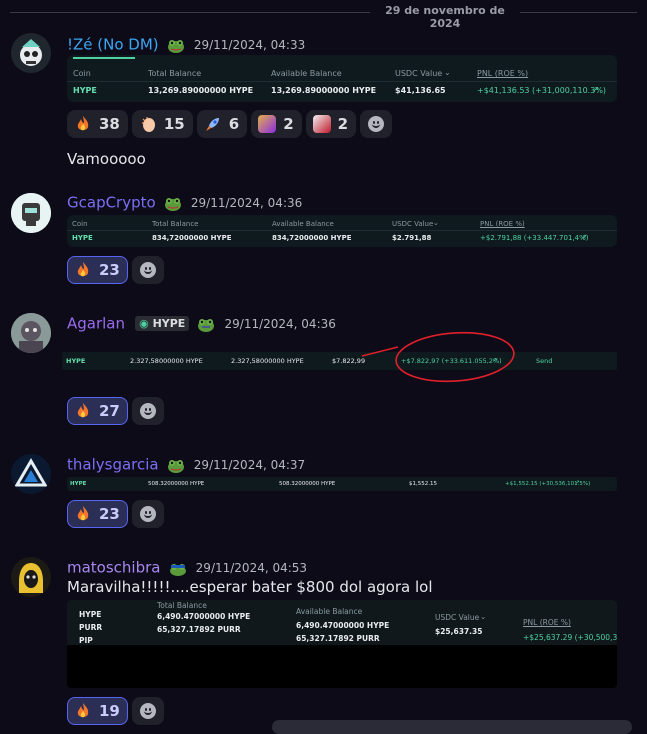 The height and width of the screenshot is (734, 647). What do you see at coordinates (109, 124) in the screenshot?
I see `reaction-count: 38` at bounding box center [109, 124].